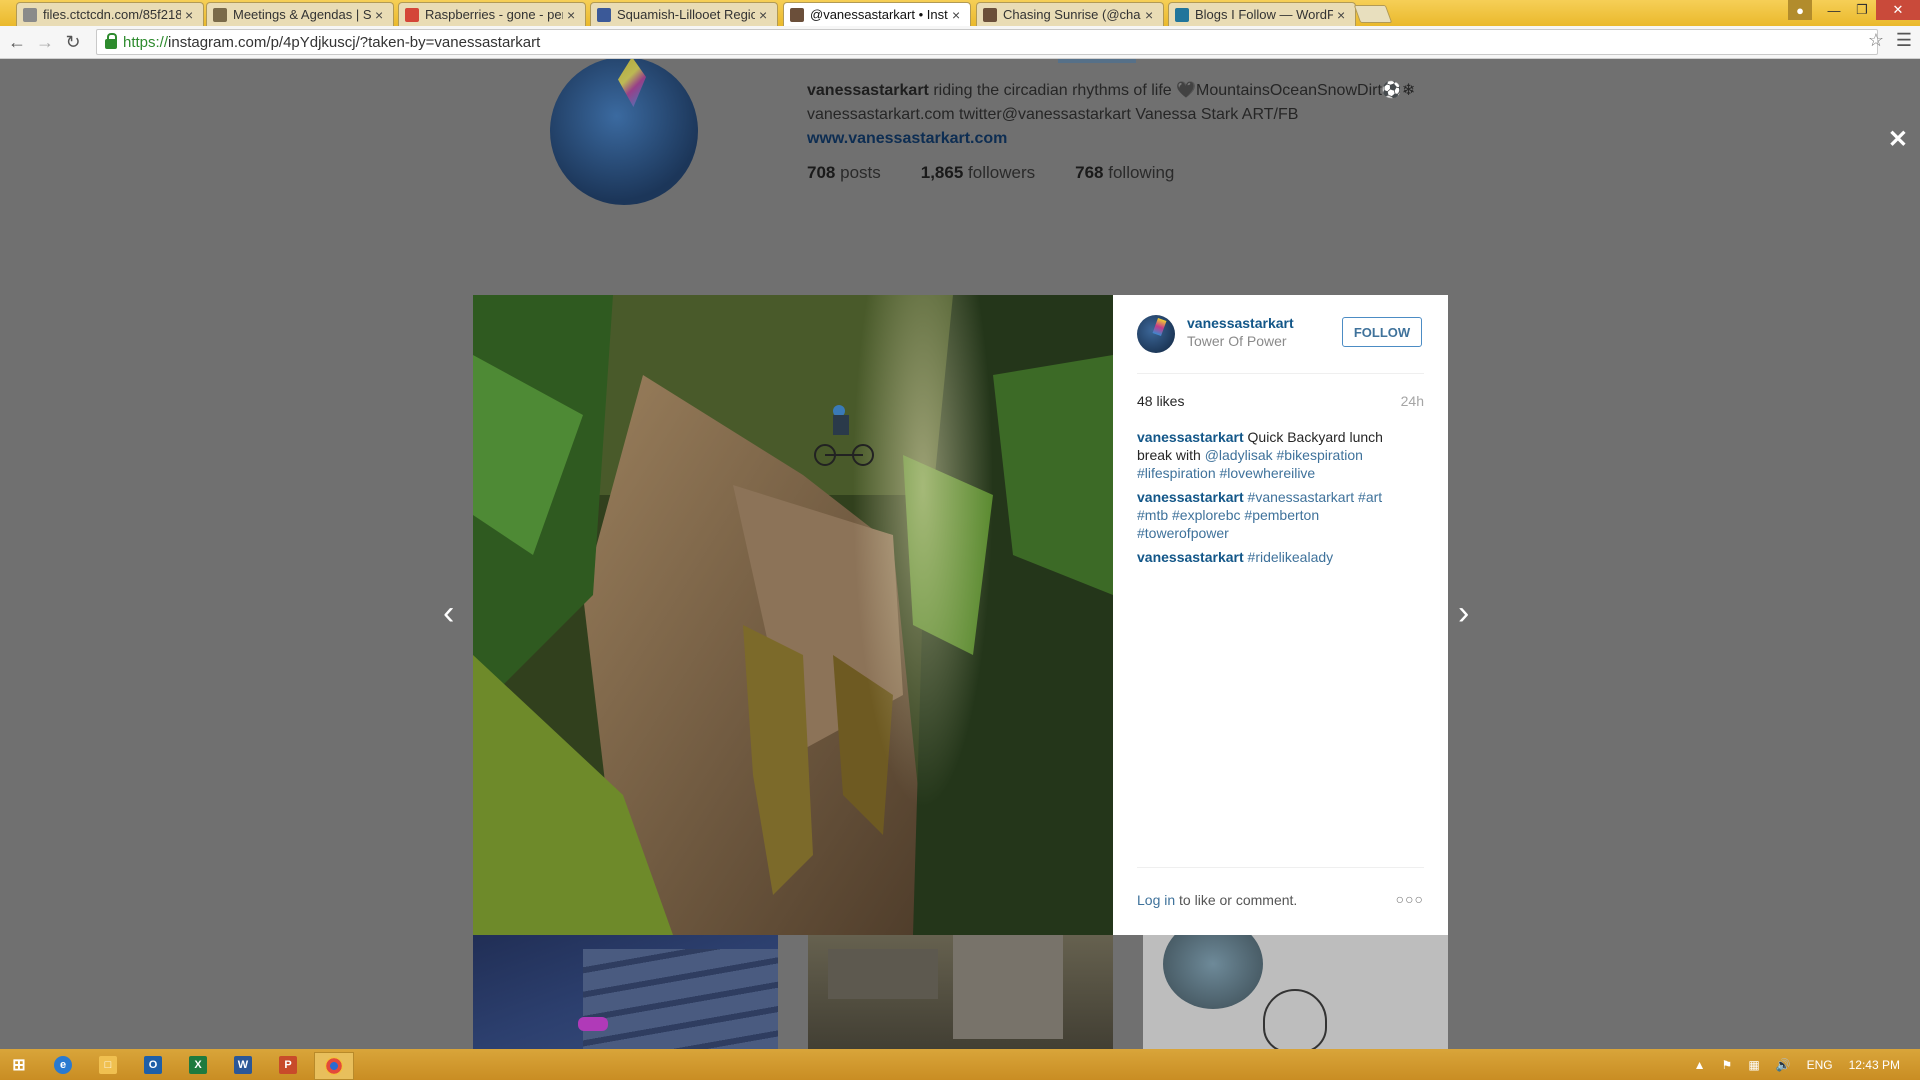  I want to click on following-label: following, so click(1141, 172).